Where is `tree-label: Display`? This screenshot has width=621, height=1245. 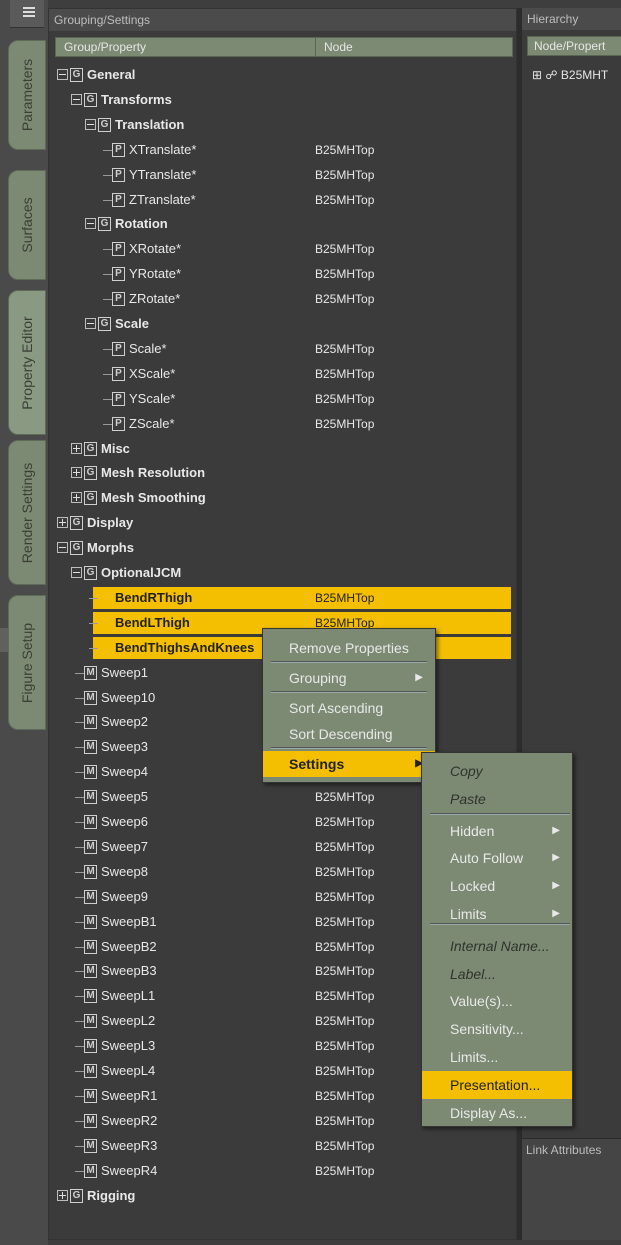 tree-label: Display is located at coordinates (110, 522).